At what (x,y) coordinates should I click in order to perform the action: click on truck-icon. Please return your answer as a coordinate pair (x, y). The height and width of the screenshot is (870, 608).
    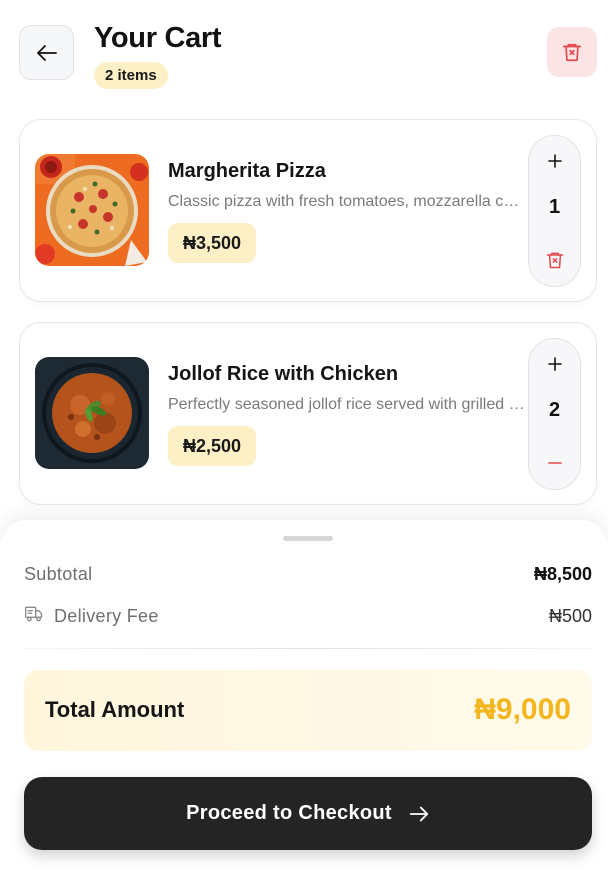
    Looking at the image, I should click on (34, 614).